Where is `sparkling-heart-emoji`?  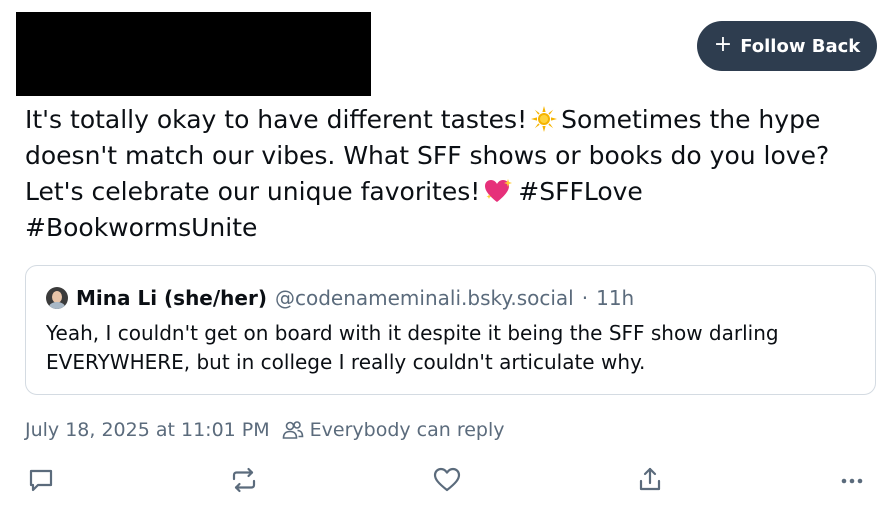
sparkling-heart-emoji is located at coordinates (499, 190).